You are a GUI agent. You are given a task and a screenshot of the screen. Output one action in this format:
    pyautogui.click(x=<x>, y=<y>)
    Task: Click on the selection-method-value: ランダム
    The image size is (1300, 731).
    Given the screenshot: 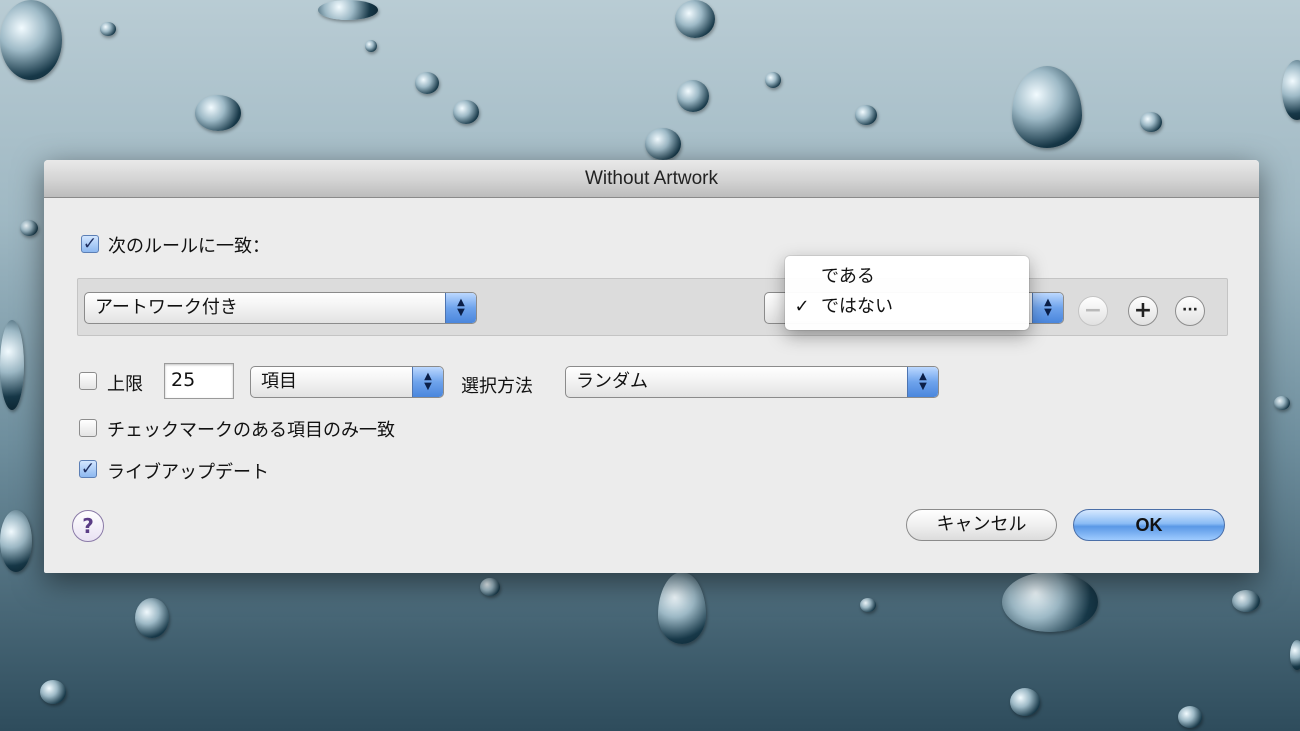 What is the action you would take?
    pyautogui.click(x=612, y=381)
    